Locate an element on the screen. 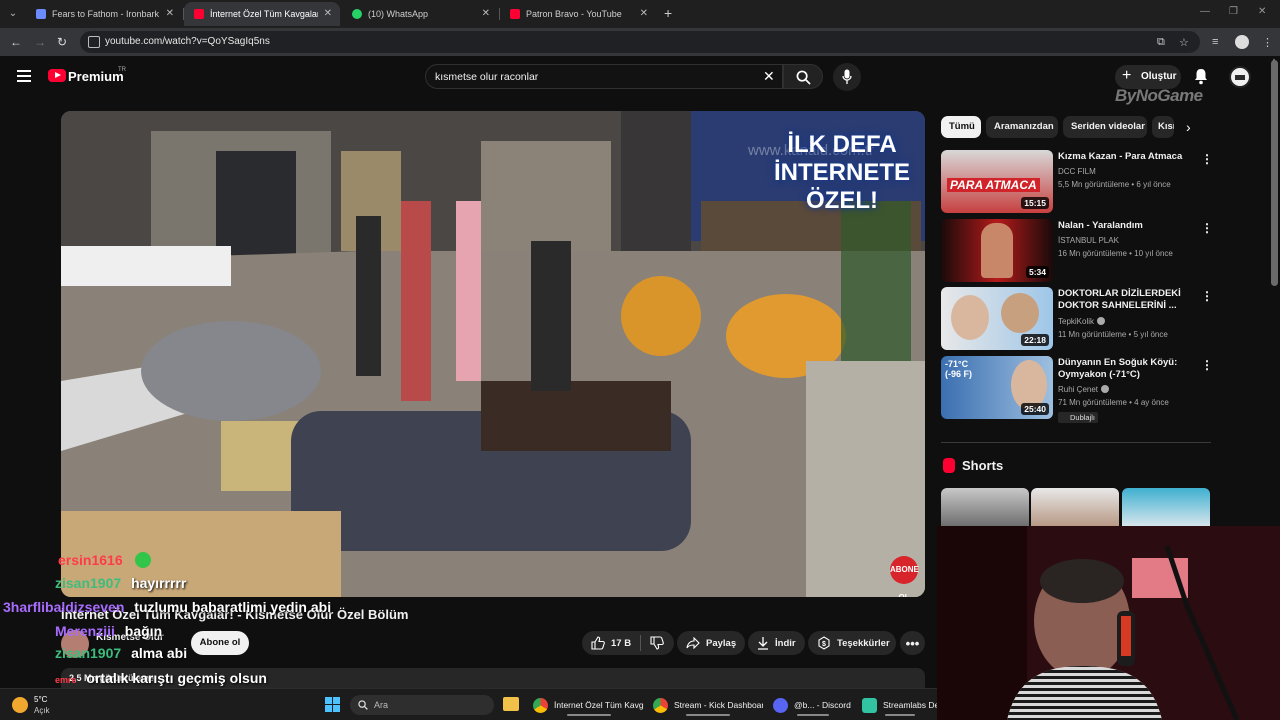  subscribe-button: Abone ol is located at coordinates (220, 643).